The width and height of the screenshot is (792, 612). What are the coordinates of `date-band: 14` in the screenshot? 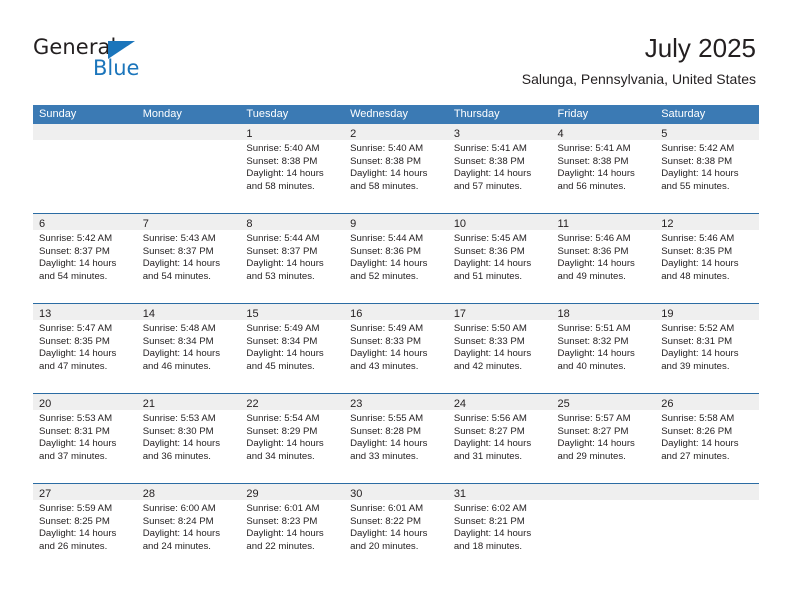 It's located at (188, 312).